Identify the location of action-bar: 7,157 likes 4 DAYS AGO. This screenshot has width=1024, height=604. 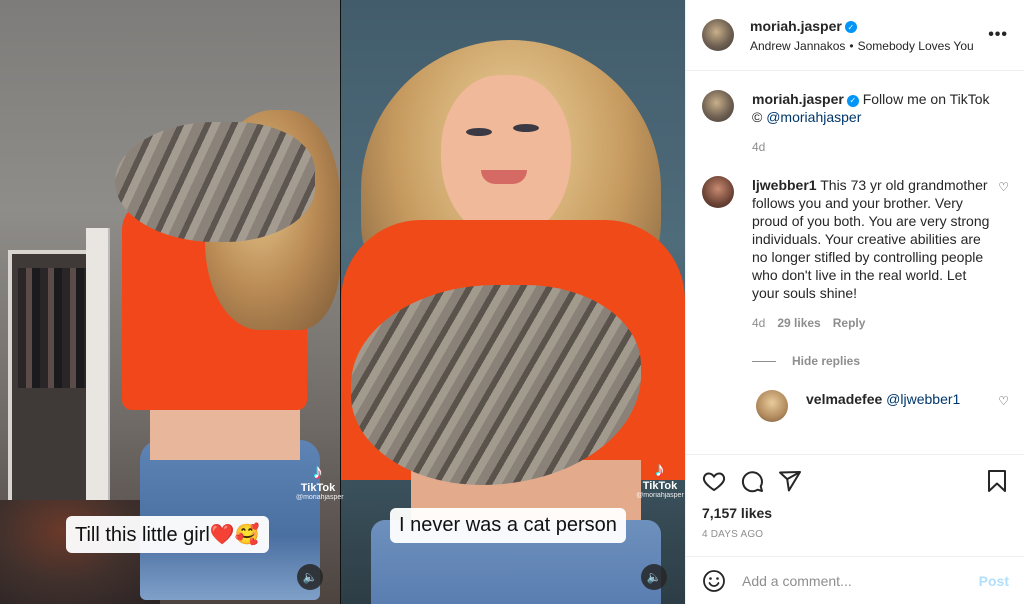
(855, 497).